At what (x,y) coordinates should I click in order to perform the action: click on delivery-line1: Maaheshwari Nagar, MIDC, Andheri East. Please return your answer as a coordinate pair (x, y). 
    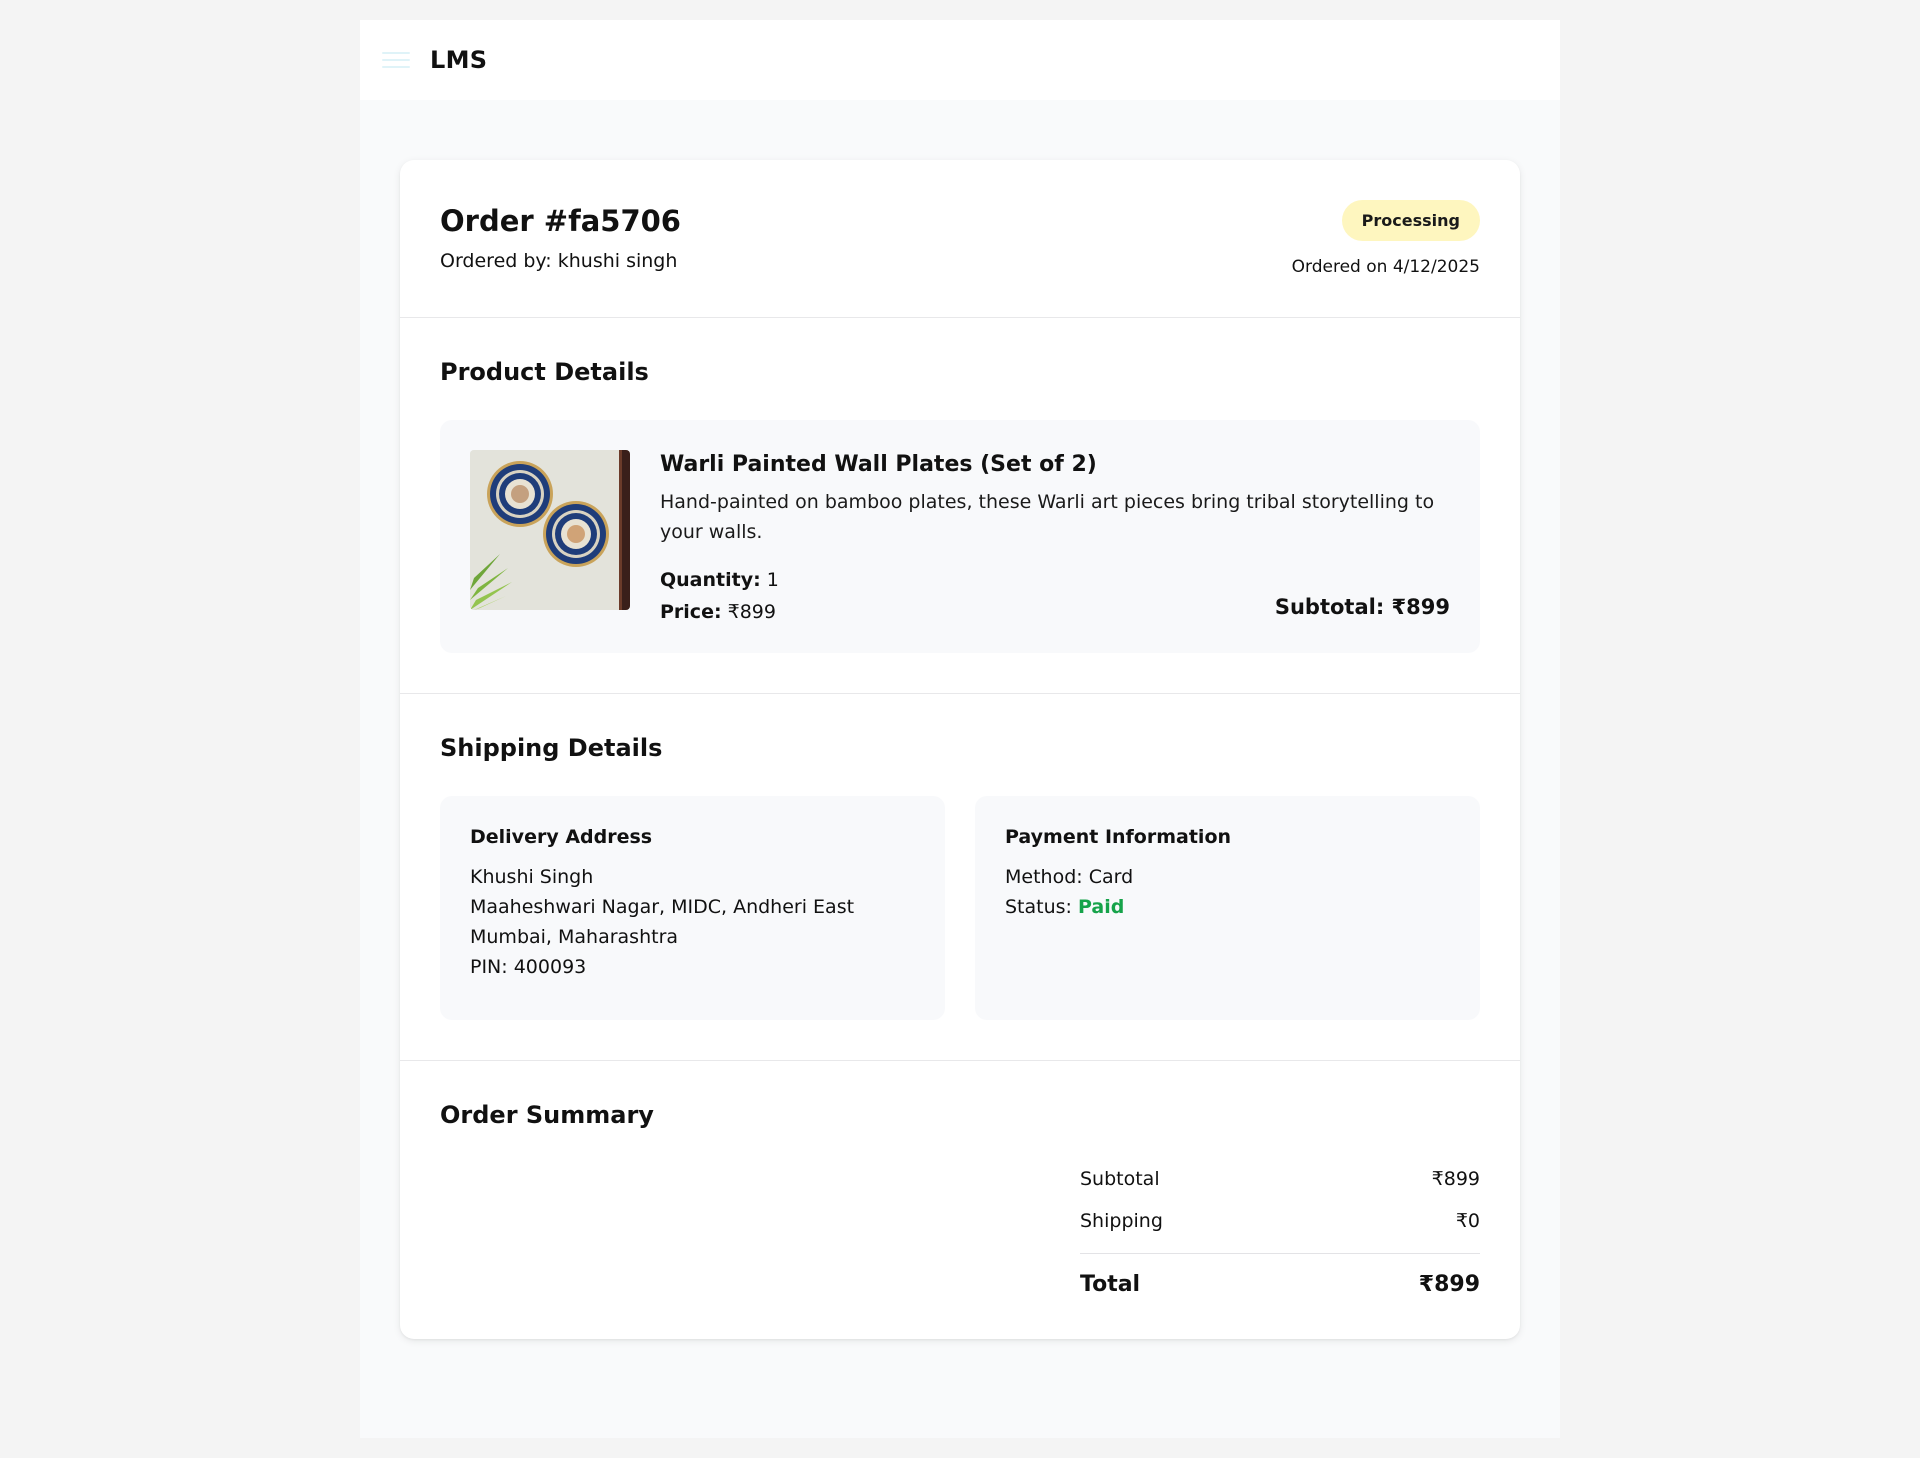
    Looking at the image, I should click on (662, 907).